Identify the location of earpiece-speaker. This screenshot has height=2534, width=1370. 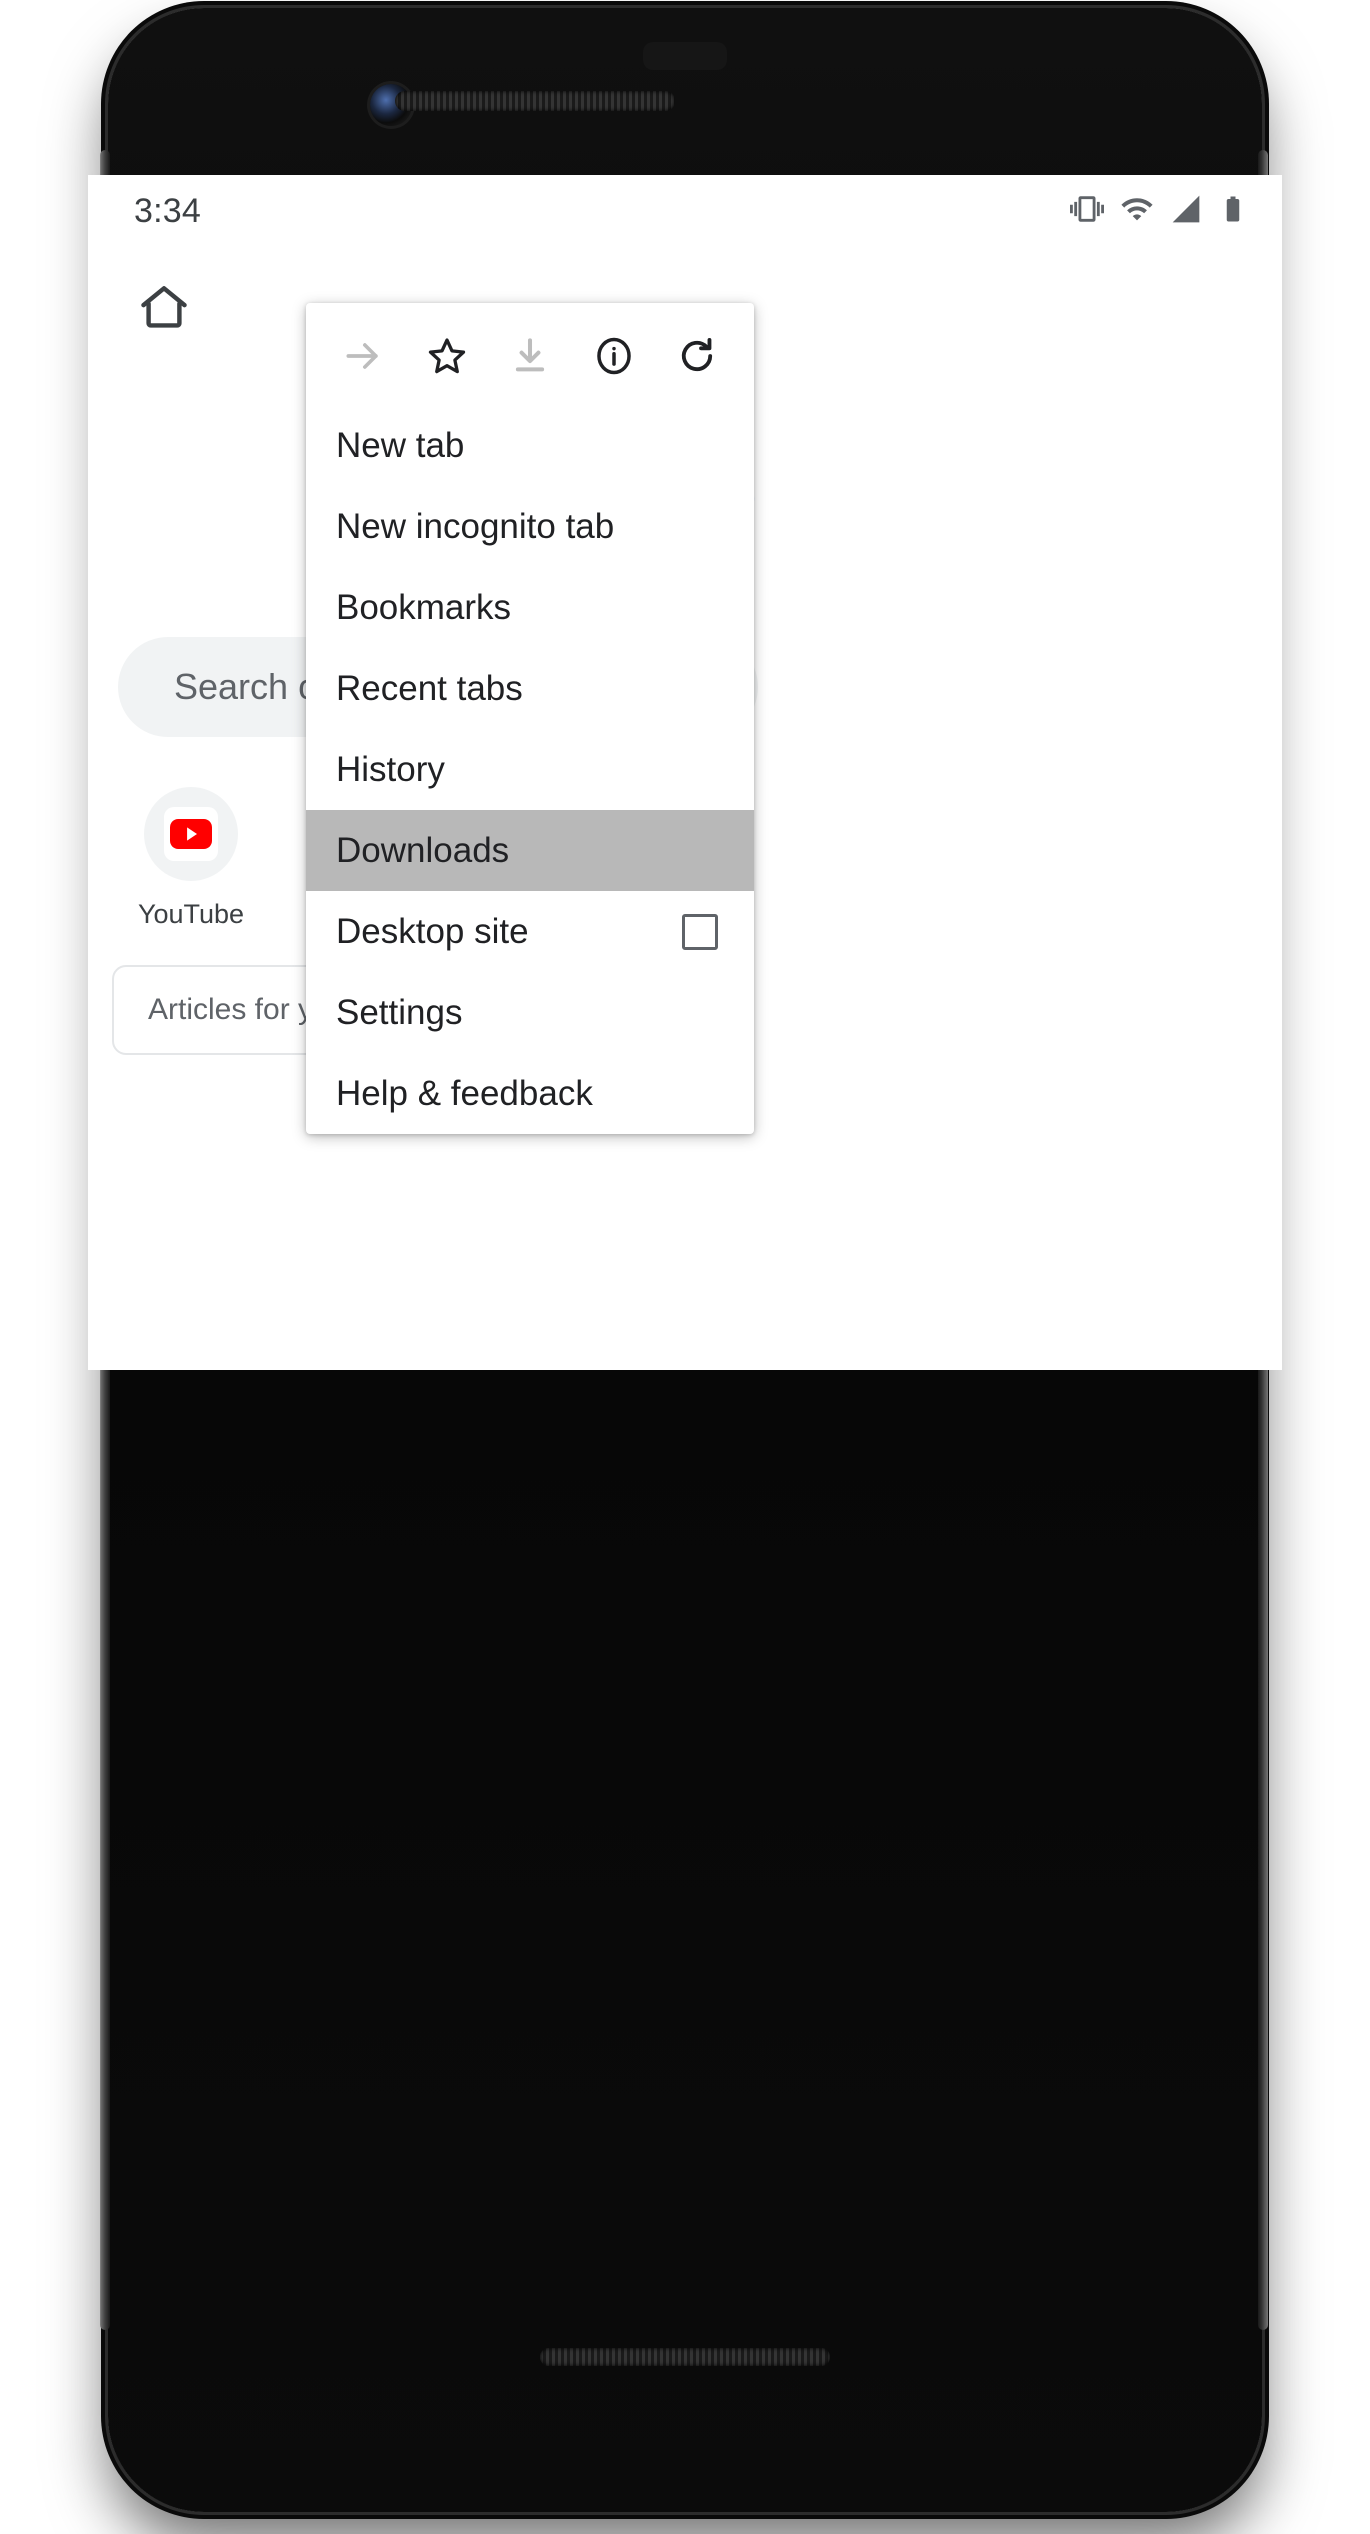
(535, 101).